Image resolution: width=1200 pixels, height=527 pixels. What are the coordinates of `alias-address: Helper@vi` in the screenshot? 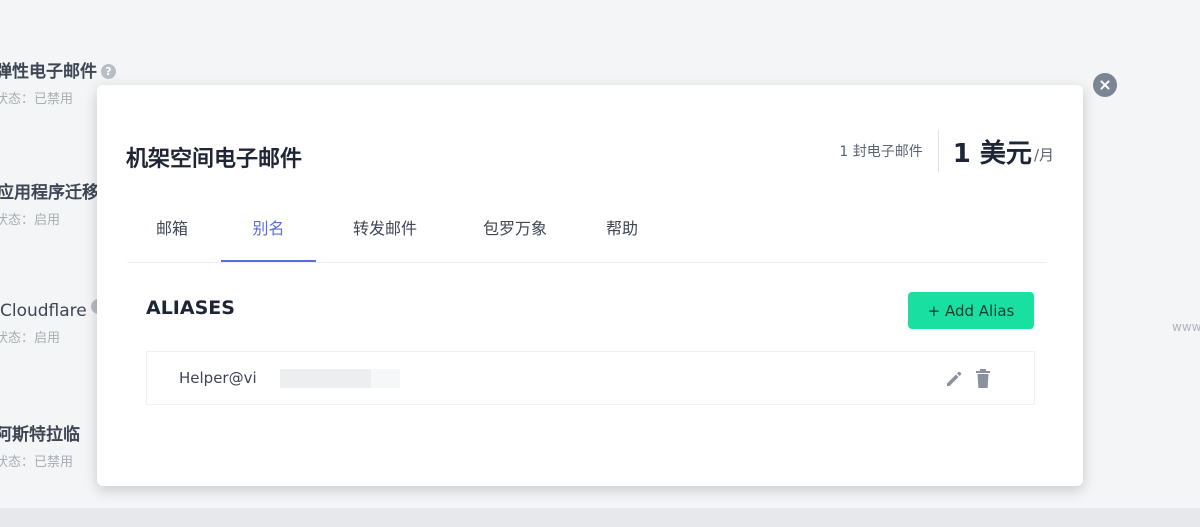 It's located at (218, 378).